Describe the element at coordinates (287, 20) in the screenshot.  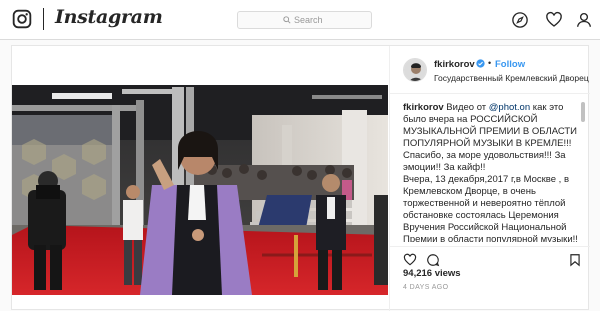
I see `search-icon` at that location.